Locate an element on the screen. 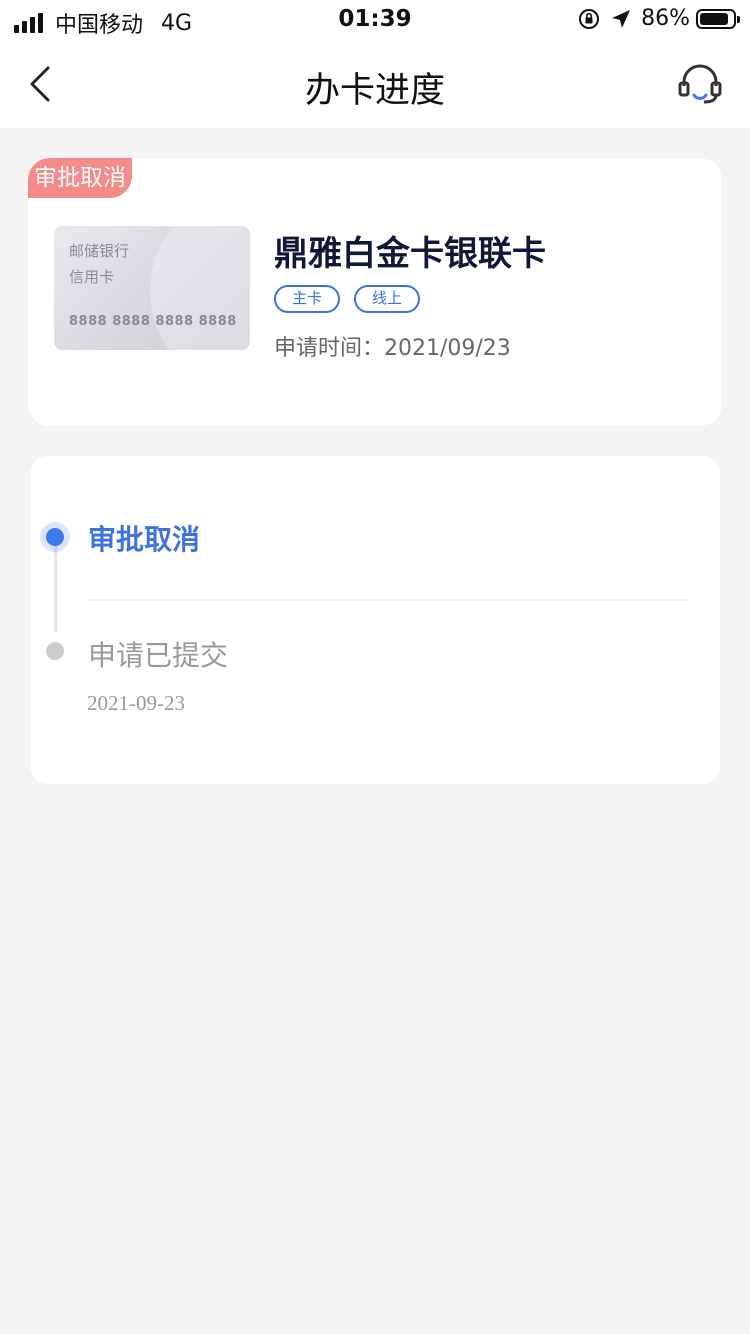  rotation-lock-icon is located at coordinates (589, 18).